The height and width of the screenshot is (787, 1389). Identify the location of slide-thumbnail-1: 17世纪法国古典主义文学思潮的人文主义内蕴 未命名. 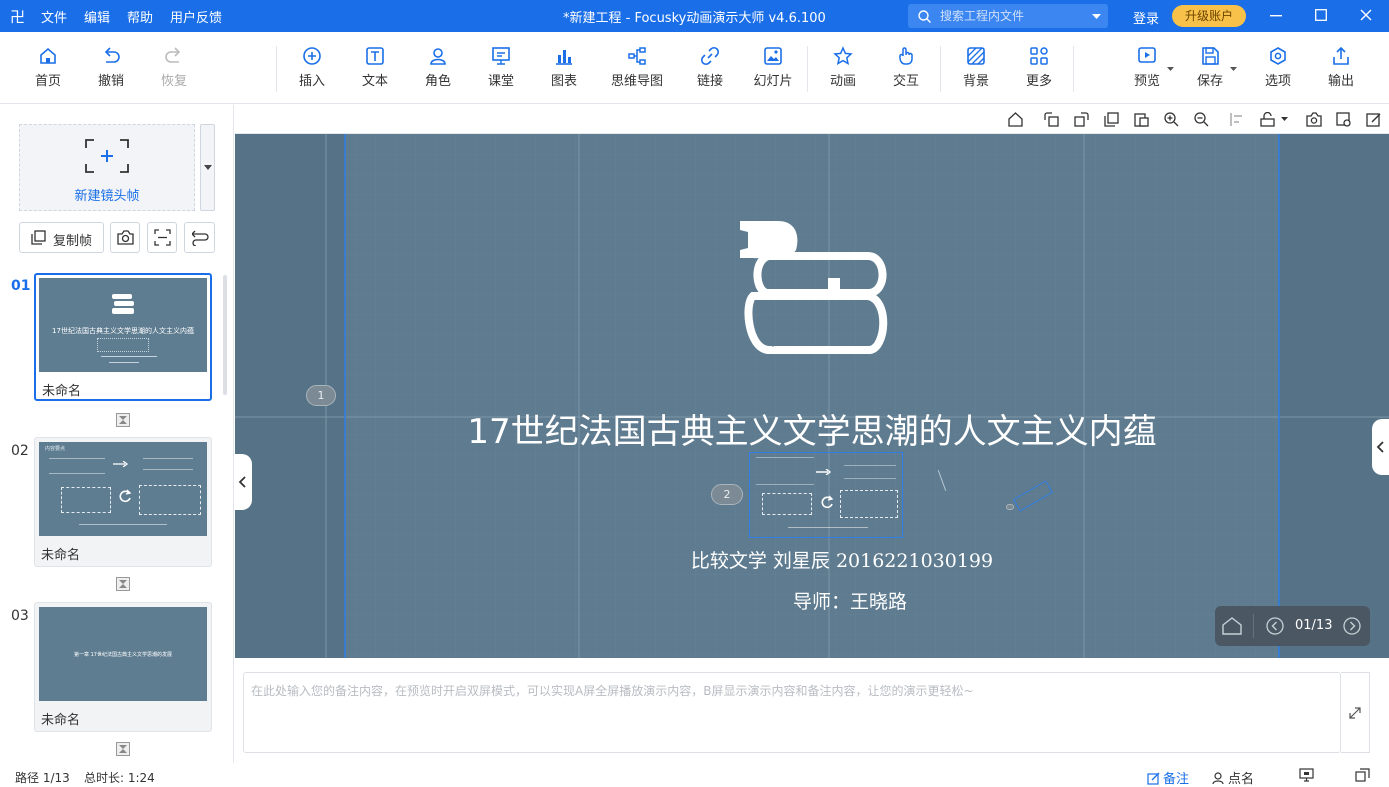
(123, 337).